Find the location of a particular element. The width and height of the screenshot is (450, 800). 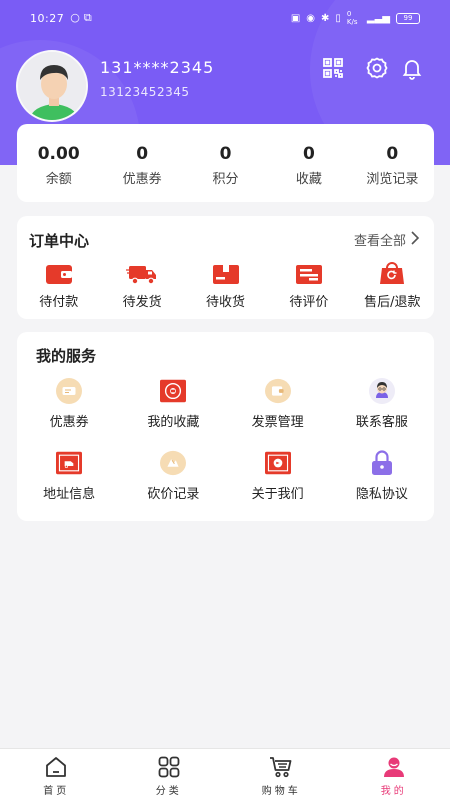

tab-label: 购物车 is located at coordinates (281, 791).